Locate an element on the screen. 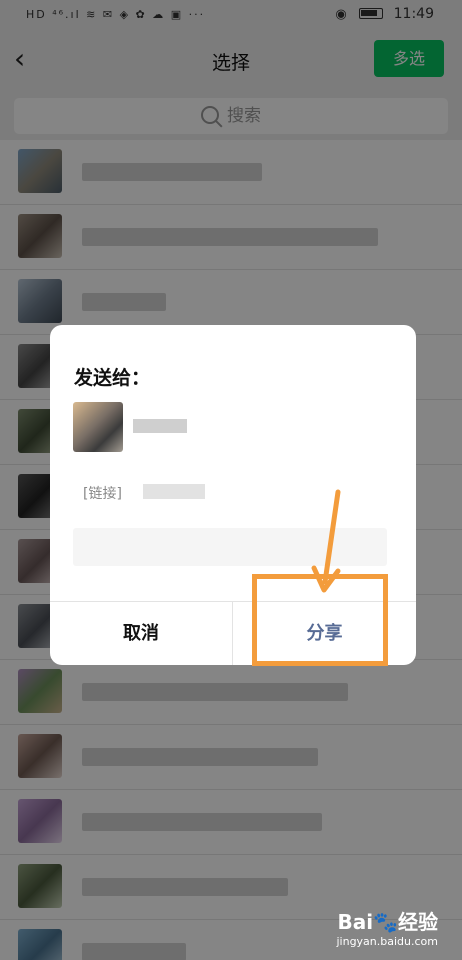 The width and height of the screenshot is (462, 960). baidu-logo: Bai🐾经验 is located at coordinates (388, 922).